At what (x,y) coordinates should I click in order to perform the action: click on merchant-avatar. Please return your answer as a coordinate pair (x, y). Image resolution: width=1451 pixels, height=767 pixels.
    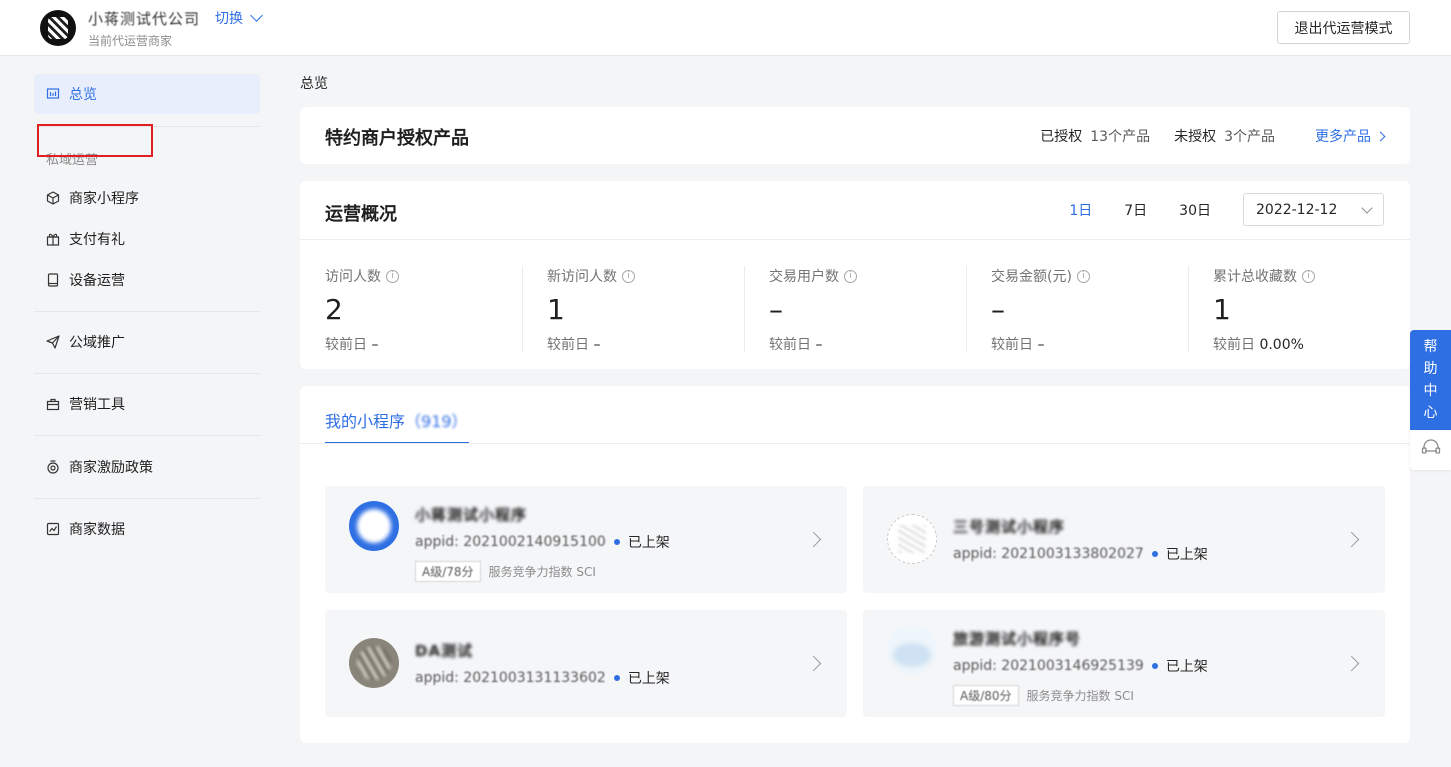
    Looking at the image, I should click on (58, 28).